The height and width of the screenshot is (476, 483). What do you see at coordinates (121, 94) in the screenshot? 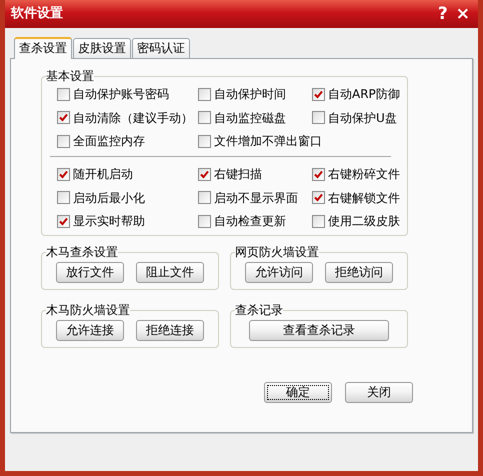
I see `checkbox-label: 自动保护账号密码` at bounding box center [121, 94].